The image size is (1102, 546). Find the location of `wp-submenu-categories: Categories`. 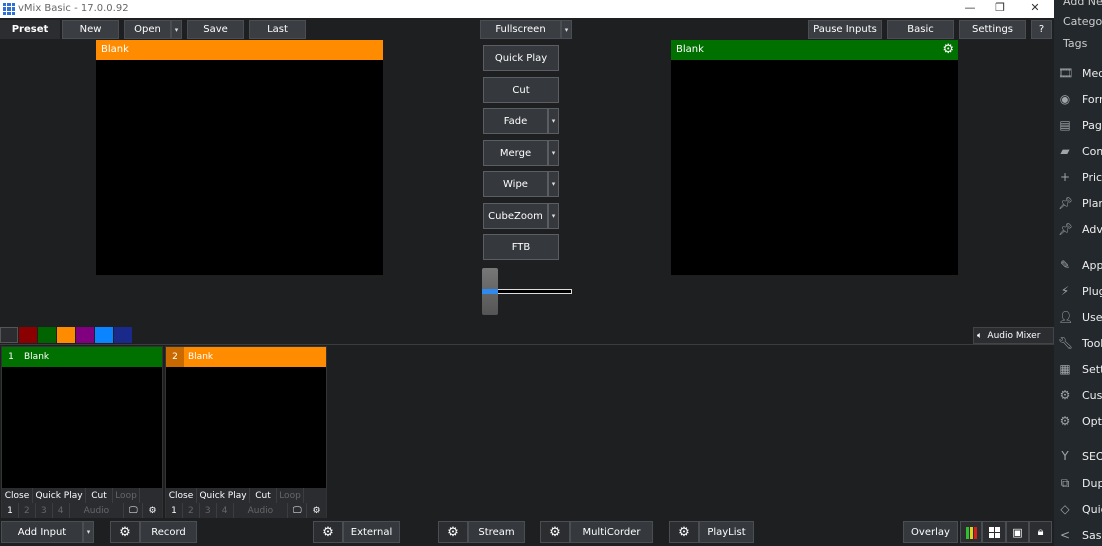

wp-submenu-categories: Categories is located at coordinates (1082, 21).